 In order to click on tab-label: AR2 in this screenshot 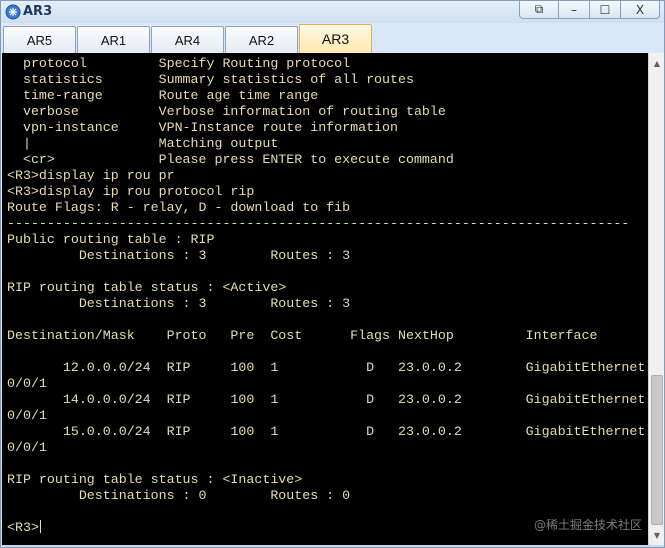, I will do `click(261, 40)`.